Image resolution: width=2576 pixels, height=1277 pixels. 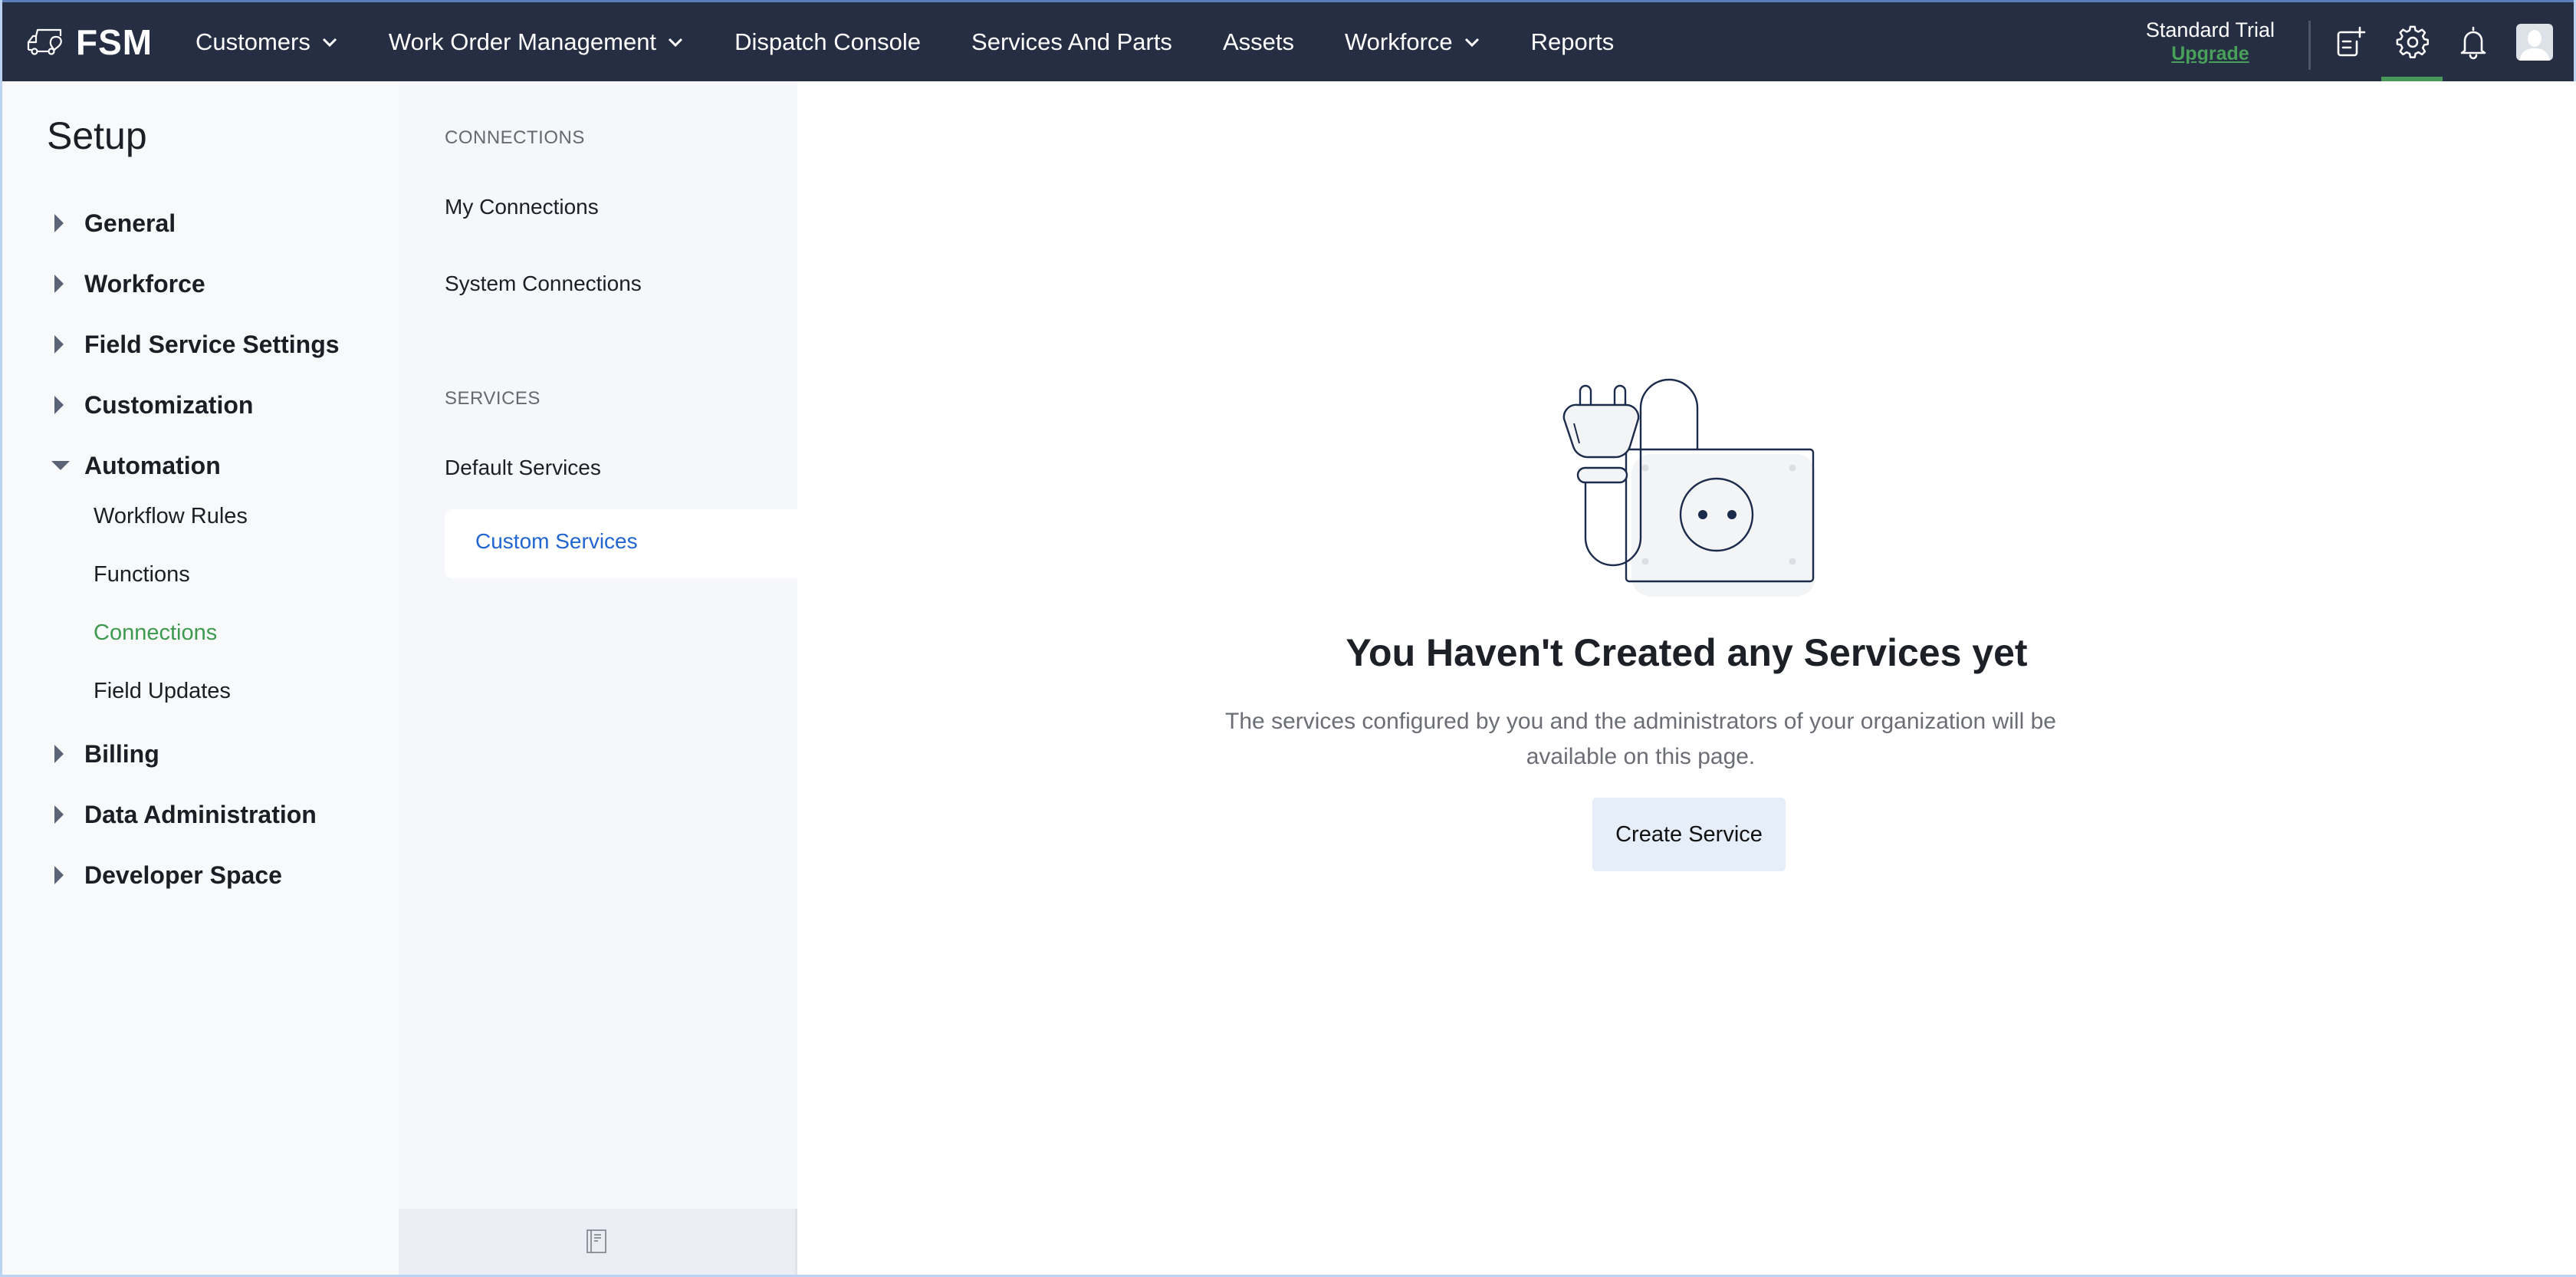 I want to click on user-avatar, so click(x=2535, y=42).